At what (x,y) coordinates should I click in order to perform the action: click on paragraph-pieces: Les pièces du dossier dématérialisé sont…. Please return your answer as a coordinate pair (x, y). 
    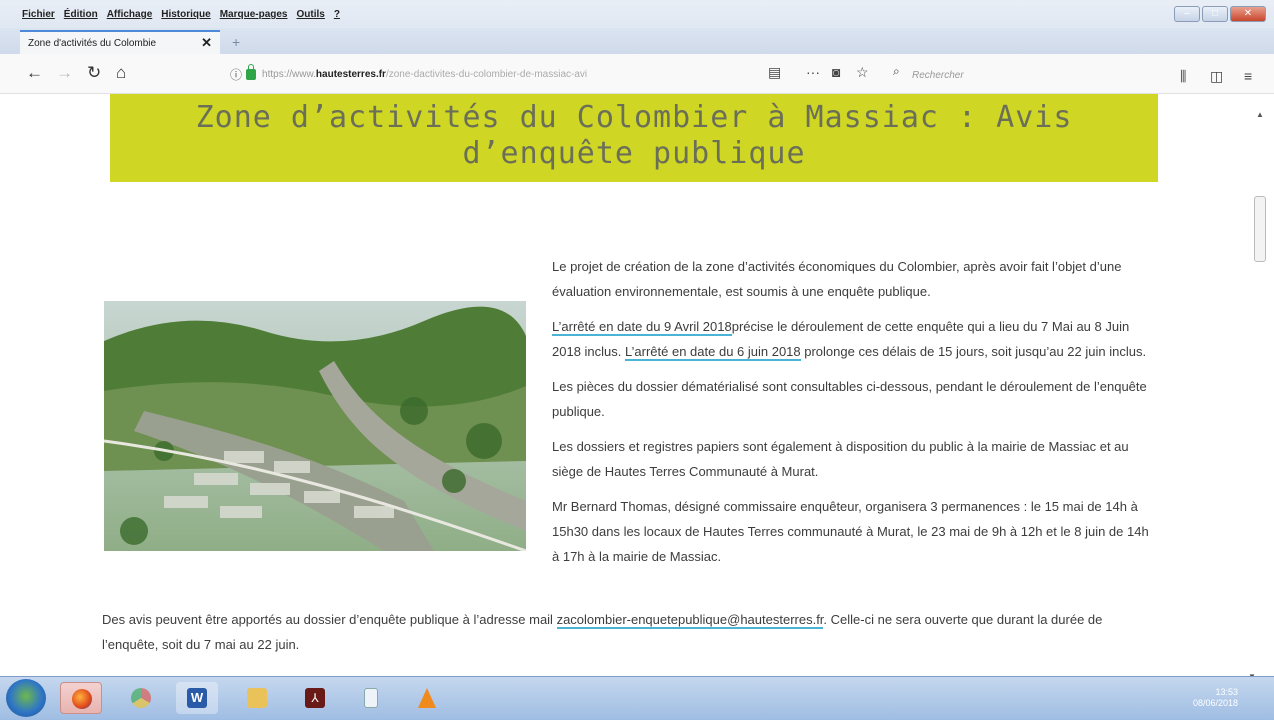
    Looking at the image, I should click on (849, 399).